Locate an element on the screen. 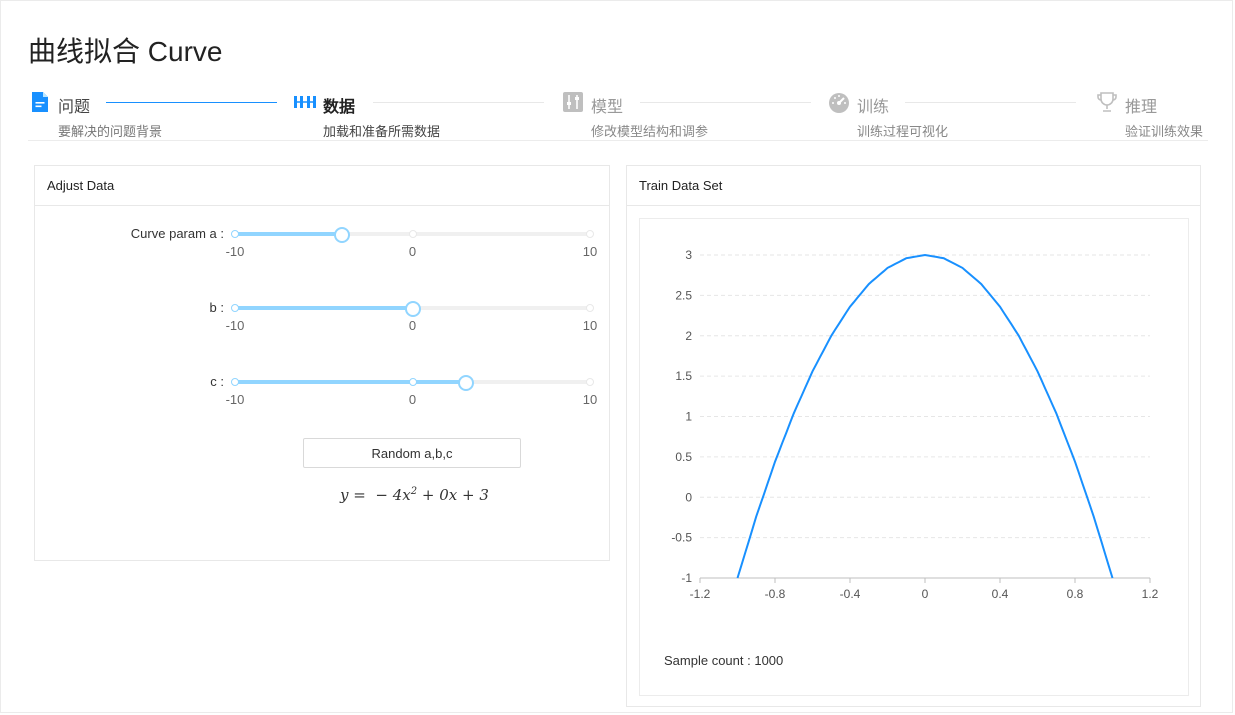  formula-lhs: y = is located at coordinates (355, 495).